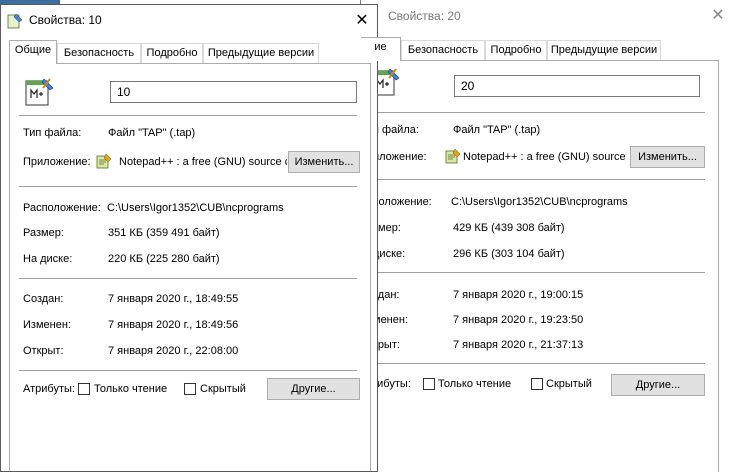  Describe the element at coordinates (173, 299) in the screenshot. I see `created-value: 7 января 2020 г., 18:49:55` at that location.